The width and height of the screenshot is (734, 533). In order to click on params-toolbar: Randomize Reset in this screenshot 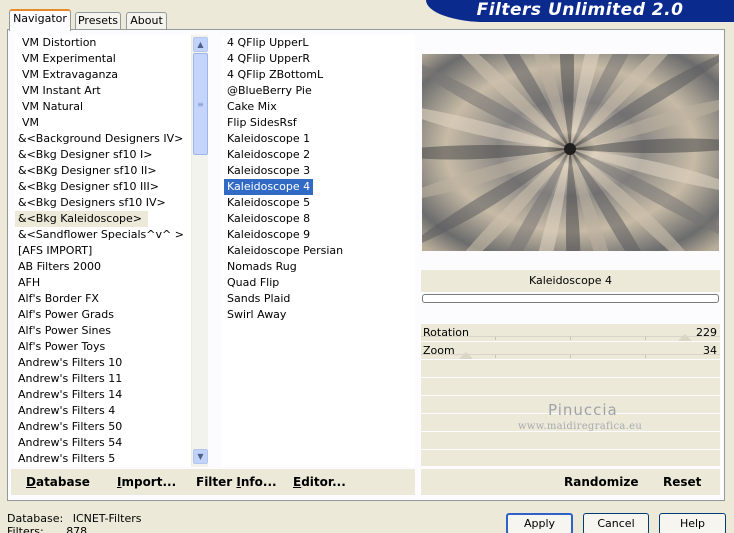, I will do `click(570, 482)`.